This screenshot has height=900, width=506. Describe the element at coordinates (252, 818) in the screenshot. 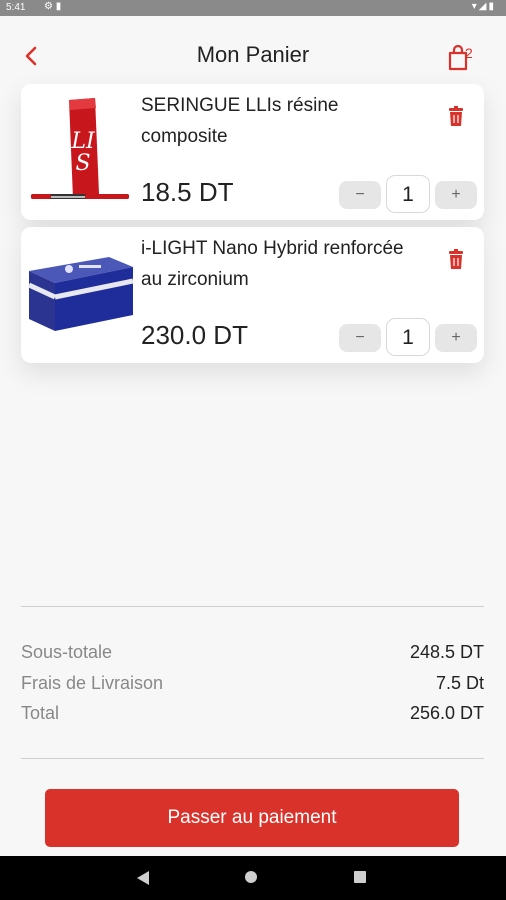

I see `checkout-button: Passer au paiement` at that location.